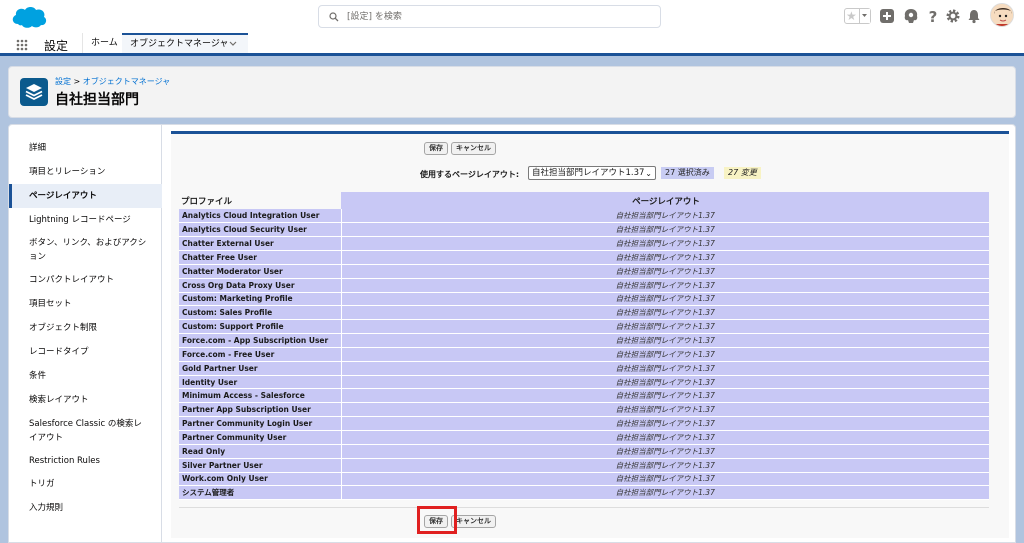 This screenshot has width=1024, height=543. I want to click on table-row: Custom: Support Profile 自社担当部門レイアウト1.37, so click(584, 327).